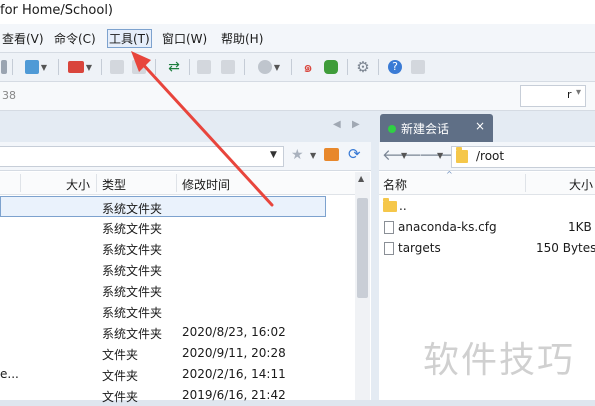 This screenshot has width=595, height=406. I want to click on bookmark-star-icon: ★, so click(297, 155).